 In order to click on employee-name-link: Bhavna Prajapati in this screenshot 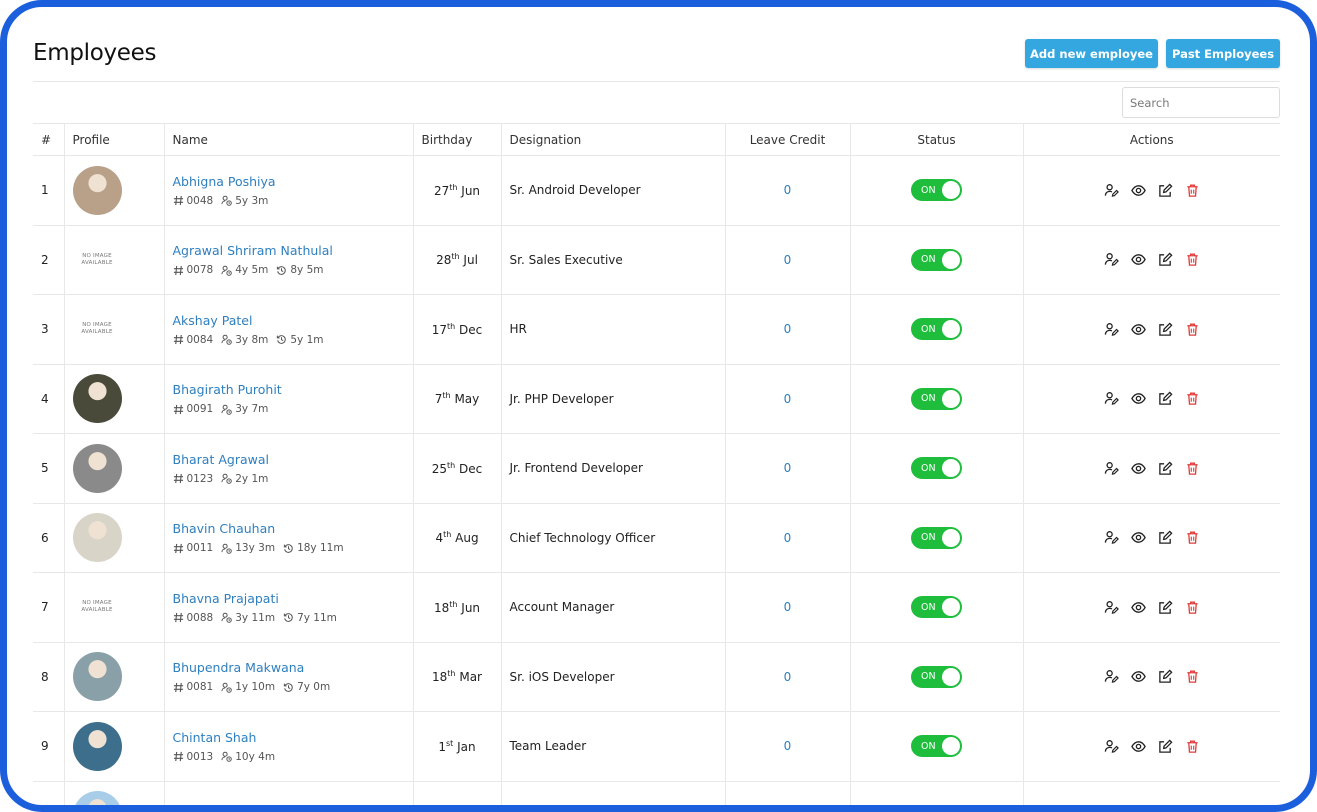, I will do `click(289, 598)`.